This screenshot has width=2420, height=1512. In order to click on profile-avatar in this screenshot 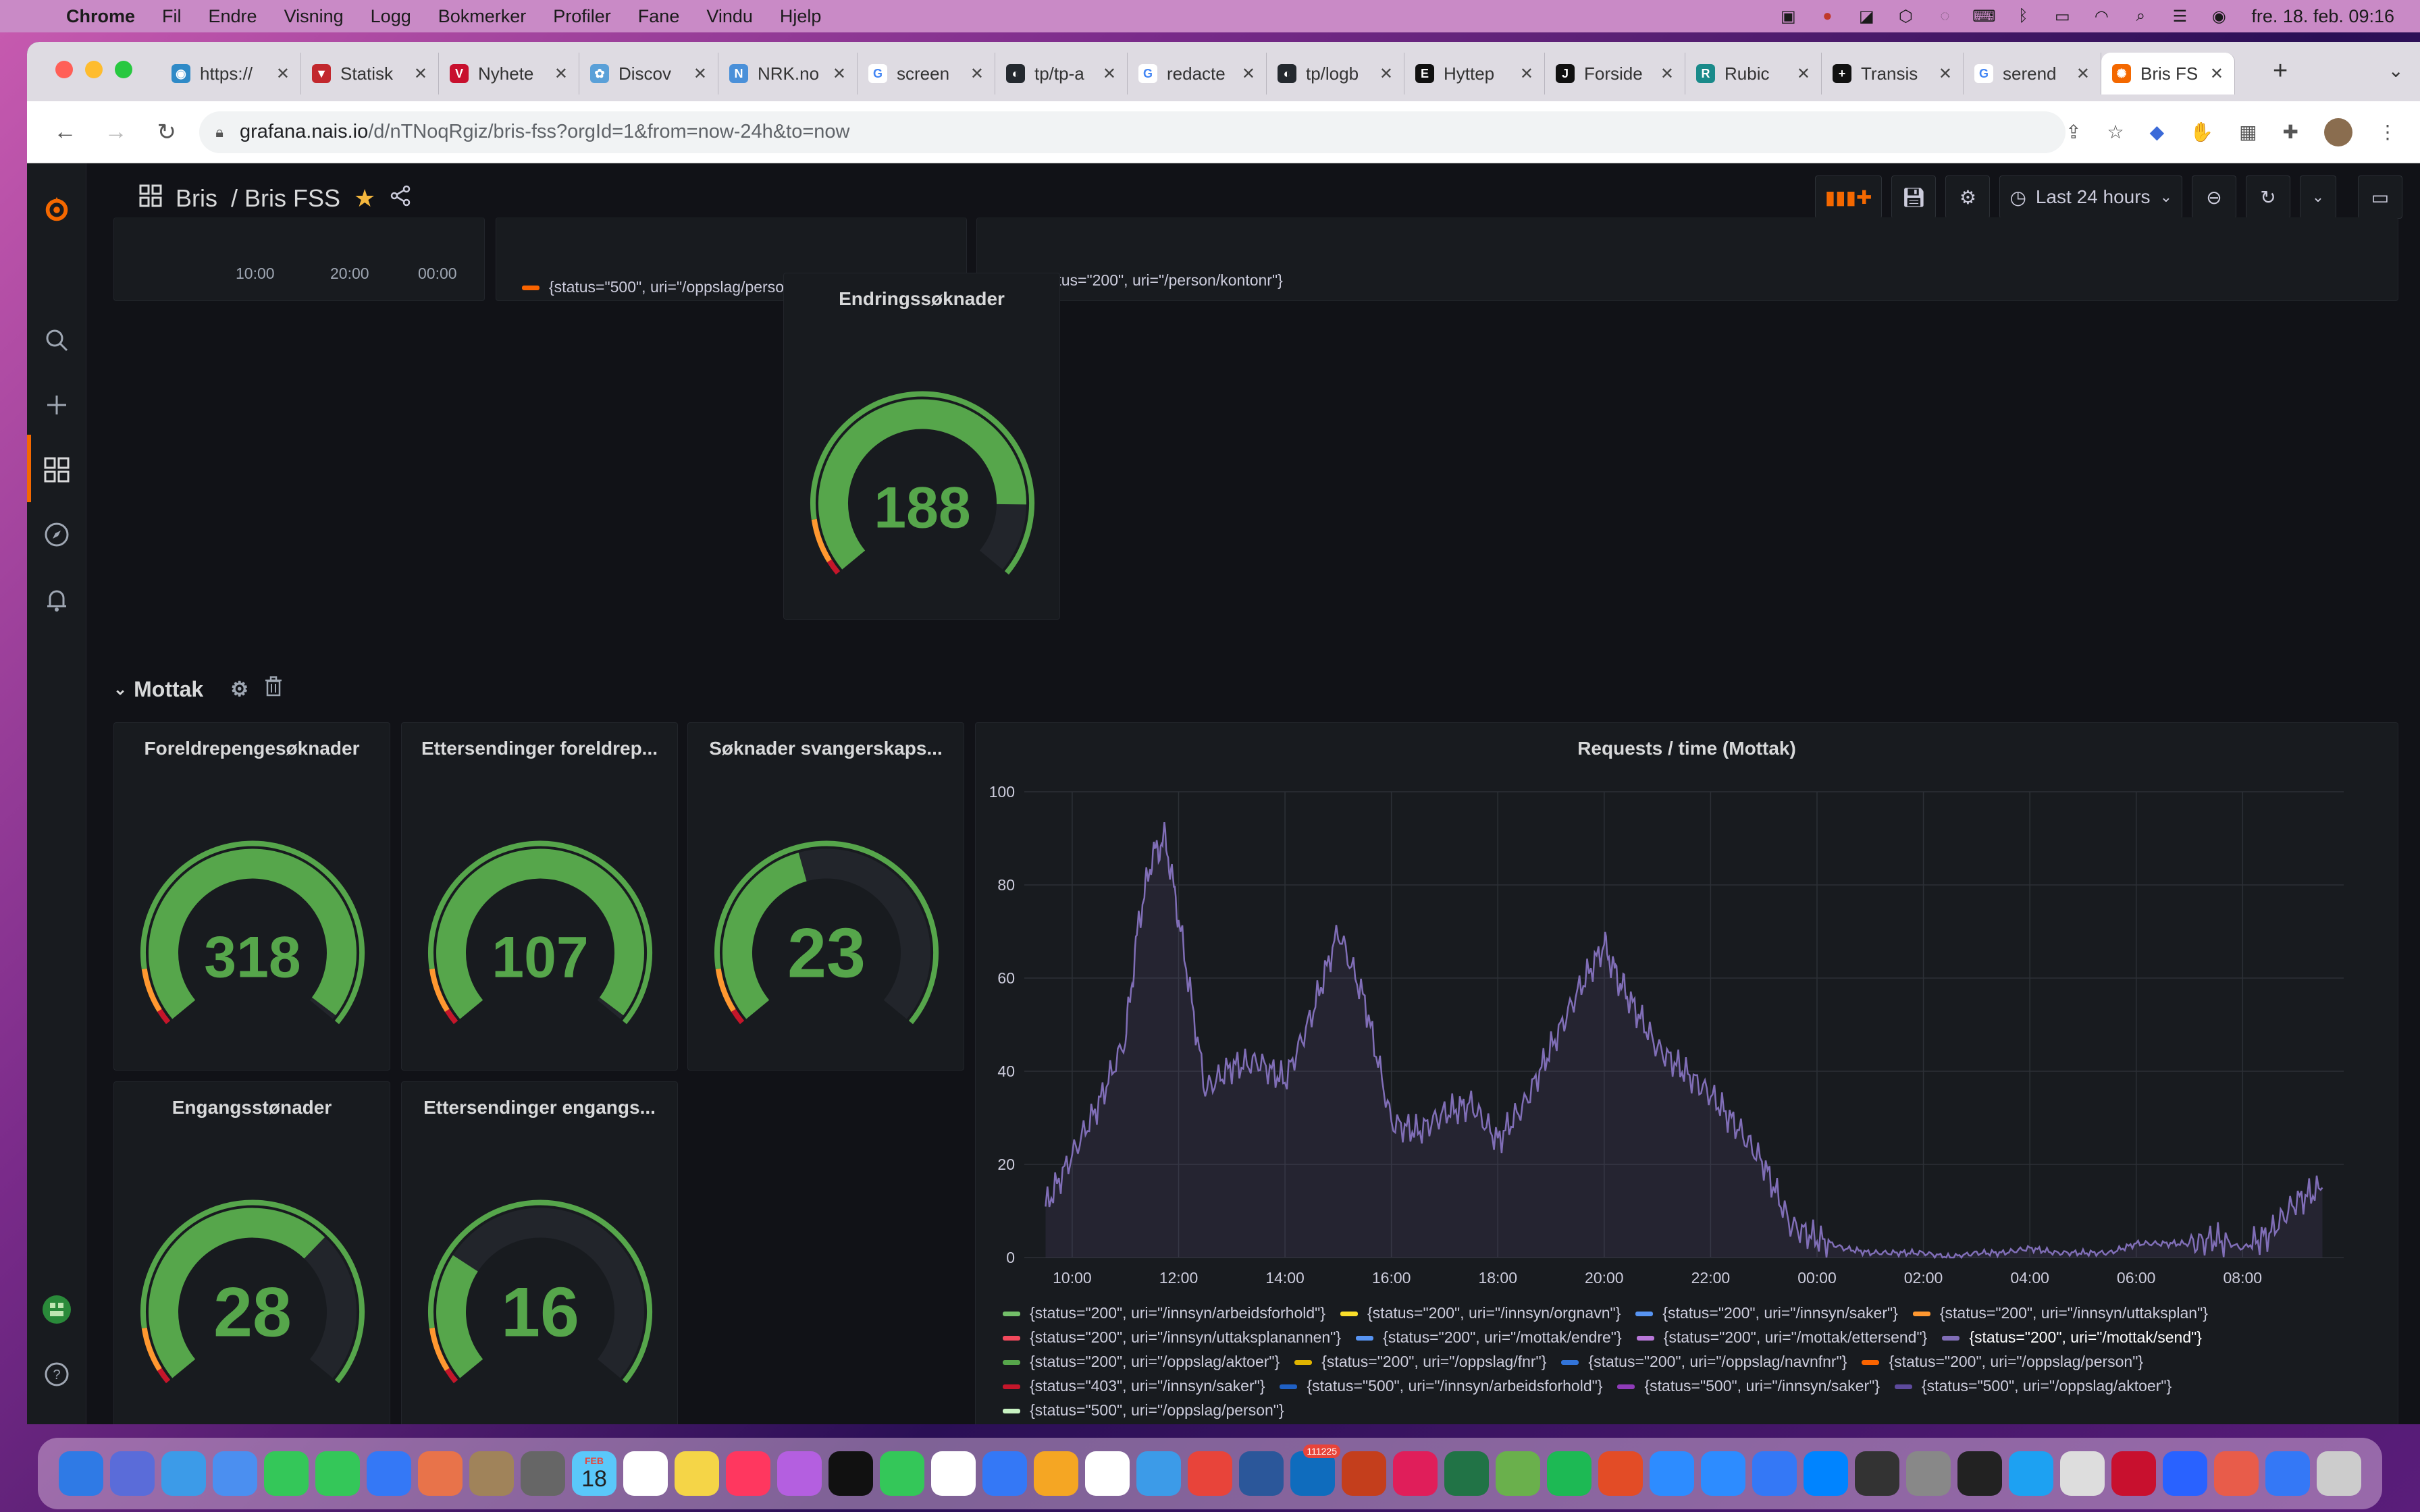, I will do `click(2338, 131)`.